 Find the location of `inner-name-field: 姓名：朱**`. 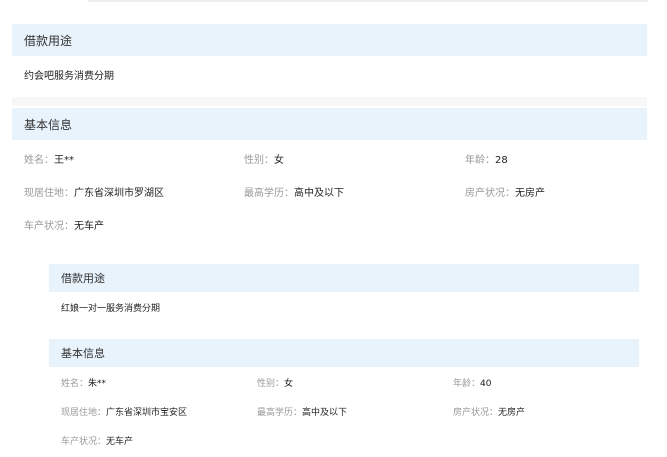

inner-name-field: 姓名：朱** is located at coordinates (83, 382).